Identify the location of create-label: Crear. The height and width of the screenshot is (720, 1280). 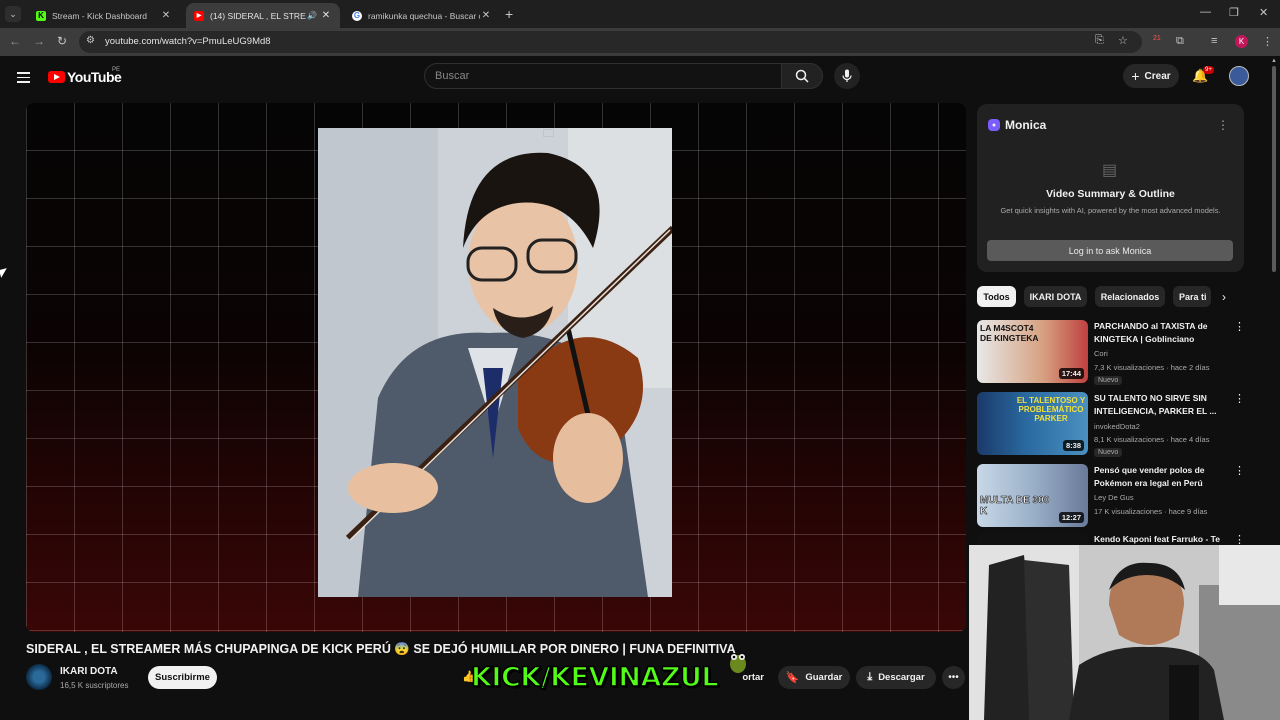
(1157, 76).